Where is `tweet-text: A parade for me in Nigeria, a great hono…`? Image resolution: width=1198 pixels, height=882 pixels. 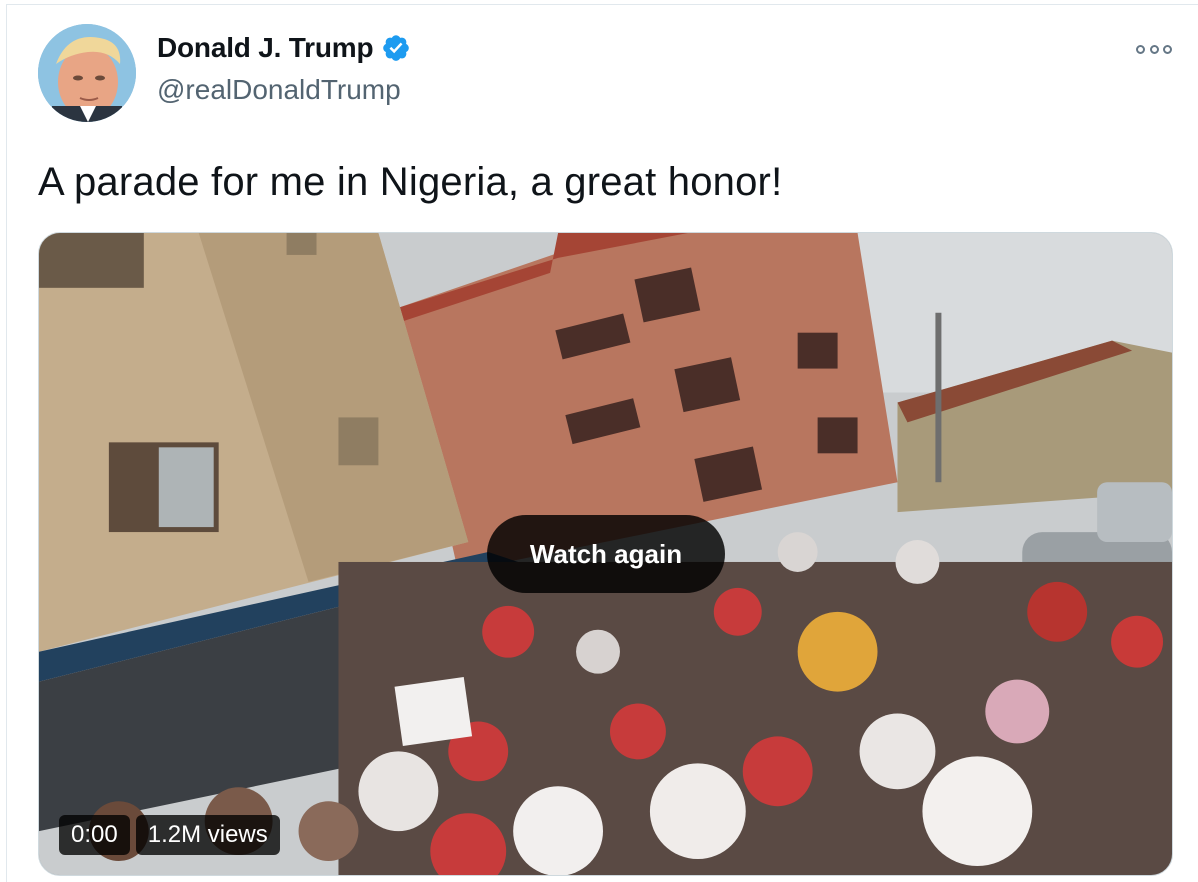
tweet-text: A parade for me in Nigeria, a great hono… is located at coordinates (410, 182).